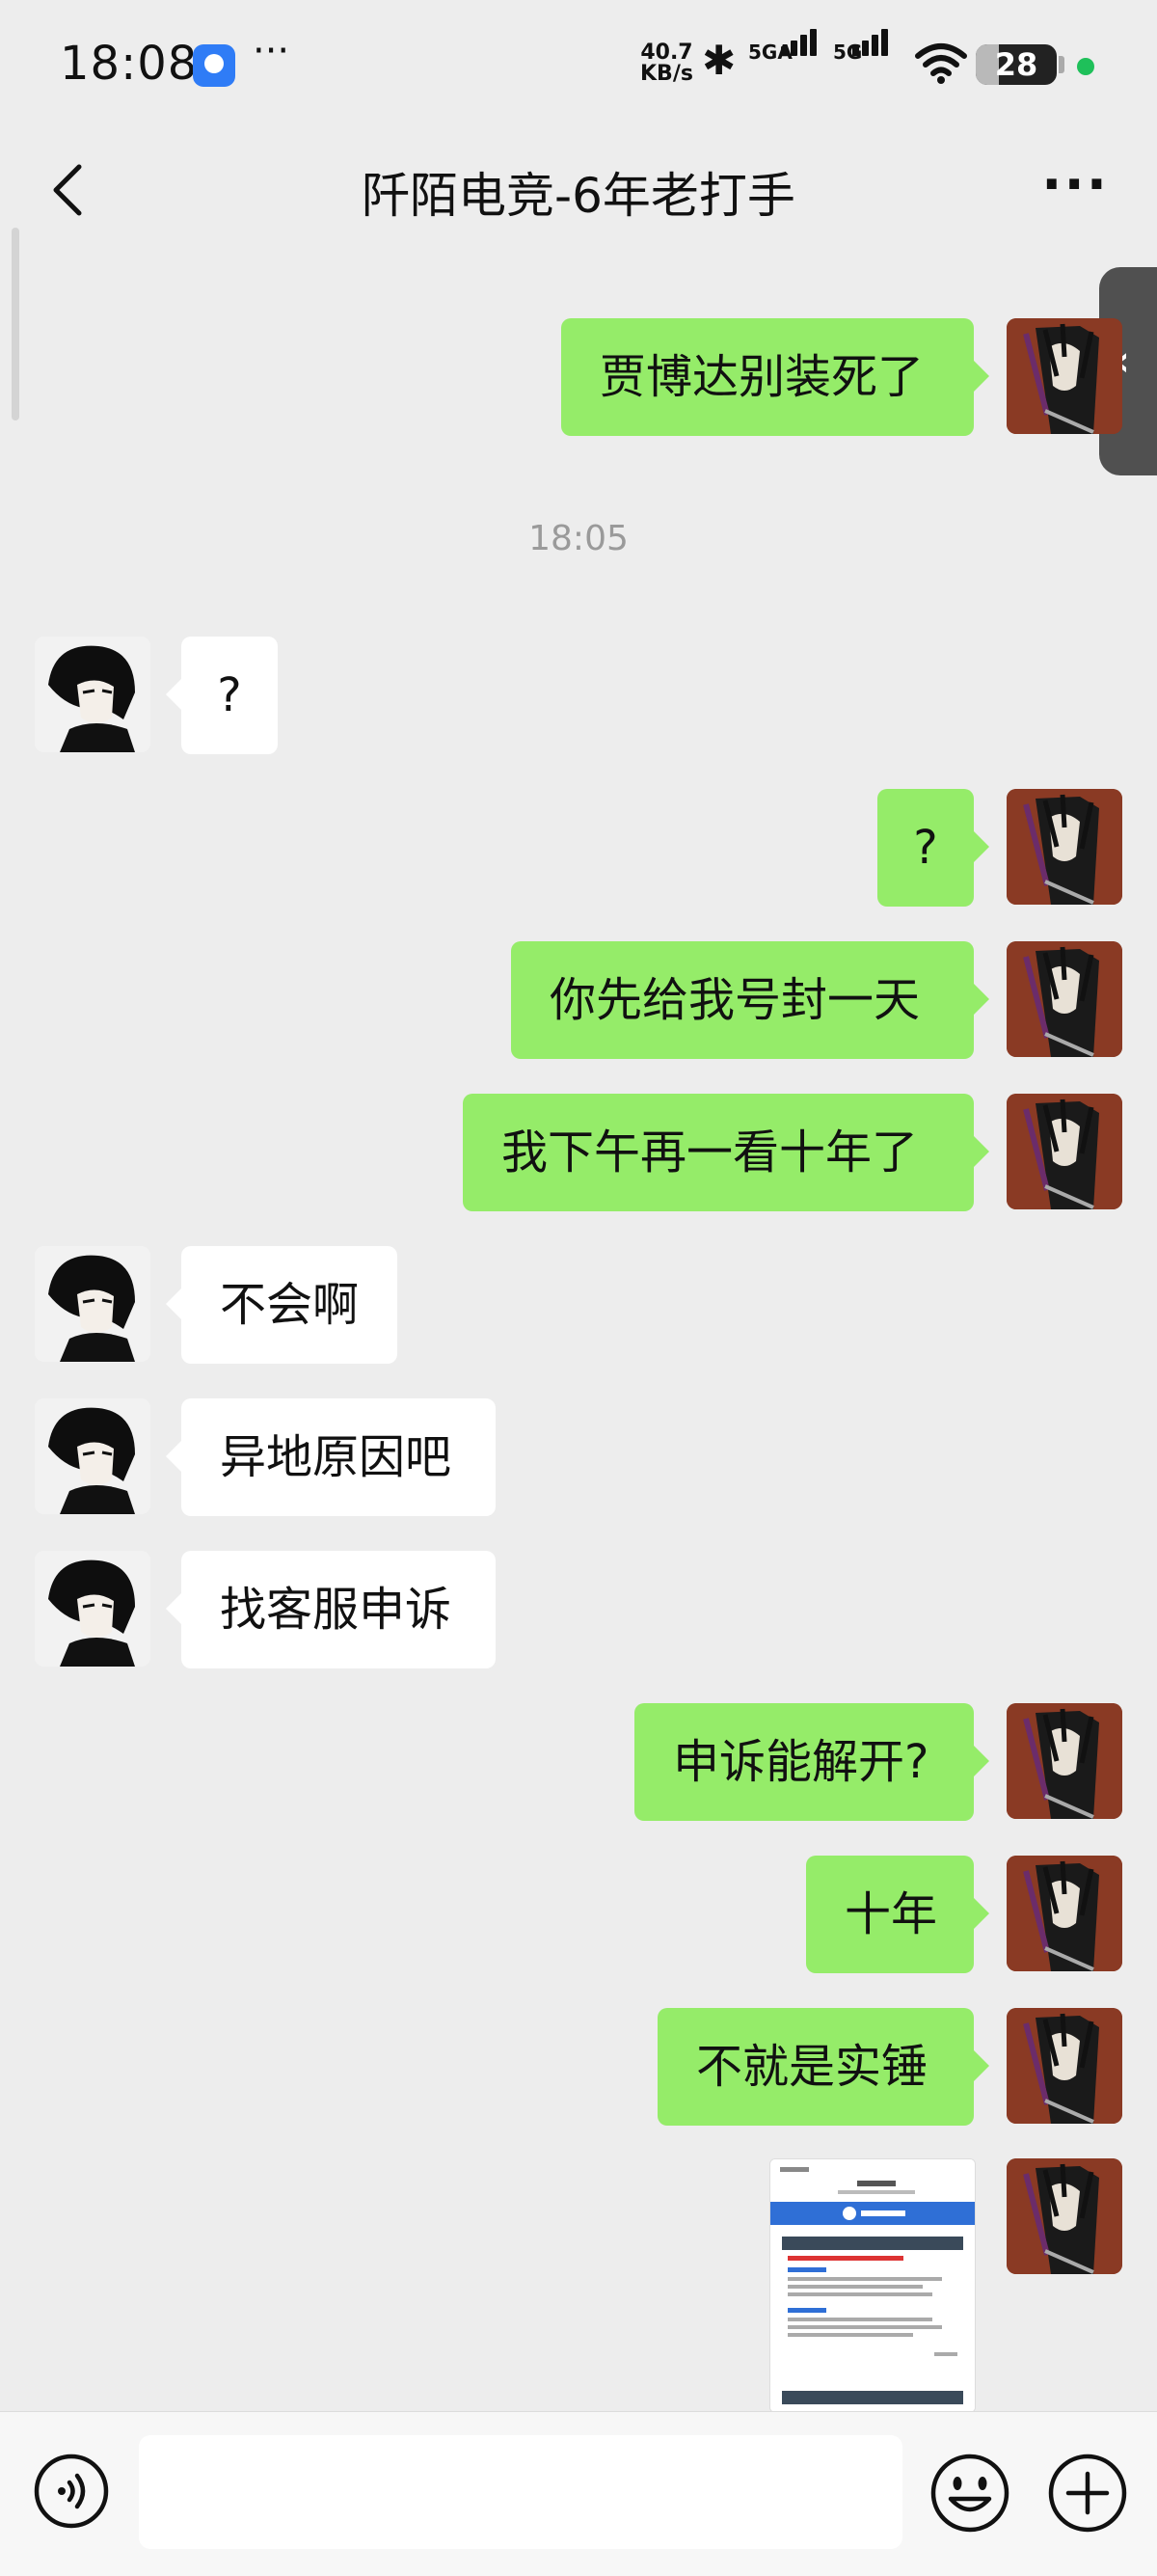 The height and width of the screenshot is (2576, 1157). What do you see at coordinates (214, 65) in the screenshot?
I see `app-notification-icon` at bounding box center [214, 65].